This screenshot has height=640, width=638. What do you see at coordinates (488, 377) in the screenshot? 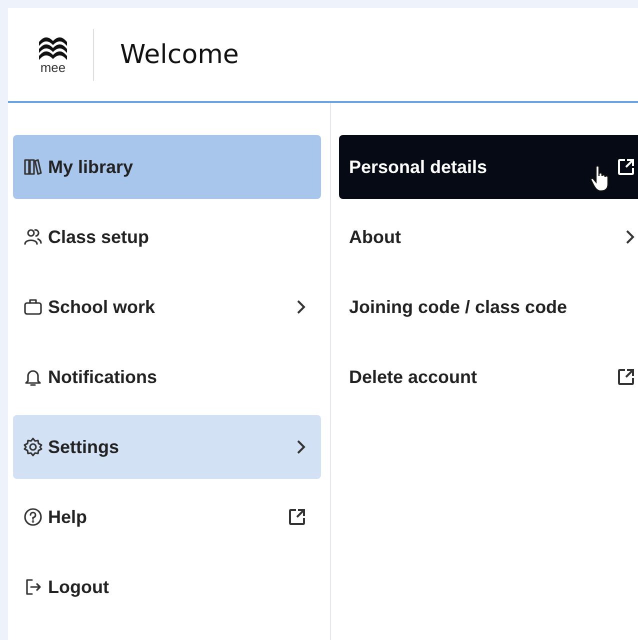
I see `submenu-item: Delete account` at bounding box center [488, 377].